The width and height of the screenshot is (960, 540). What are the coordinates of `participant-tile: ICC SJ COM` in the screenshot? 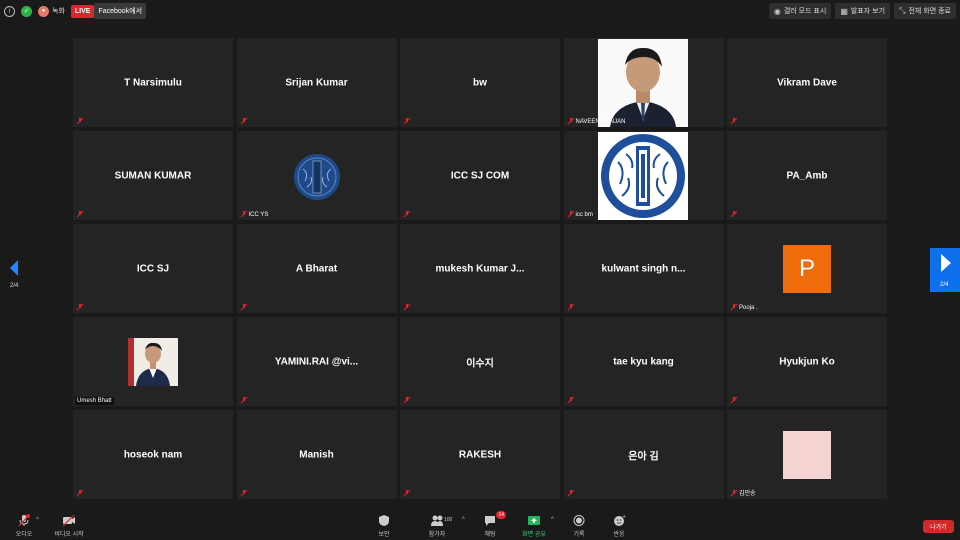 It's located at (480, 175).